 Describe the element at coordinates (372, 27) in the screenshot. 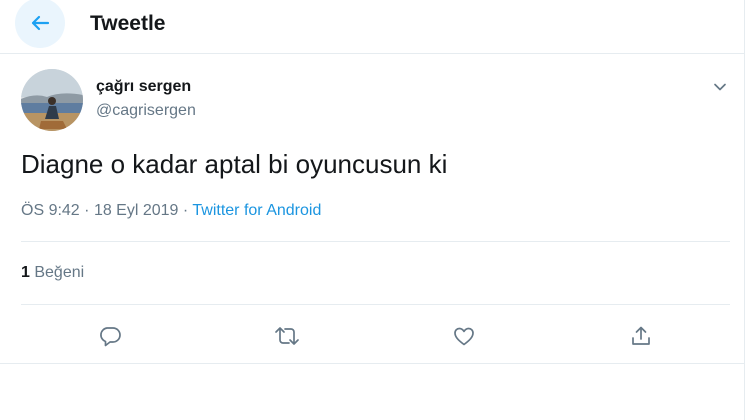

I see `page-header: Tweetle` at that location.